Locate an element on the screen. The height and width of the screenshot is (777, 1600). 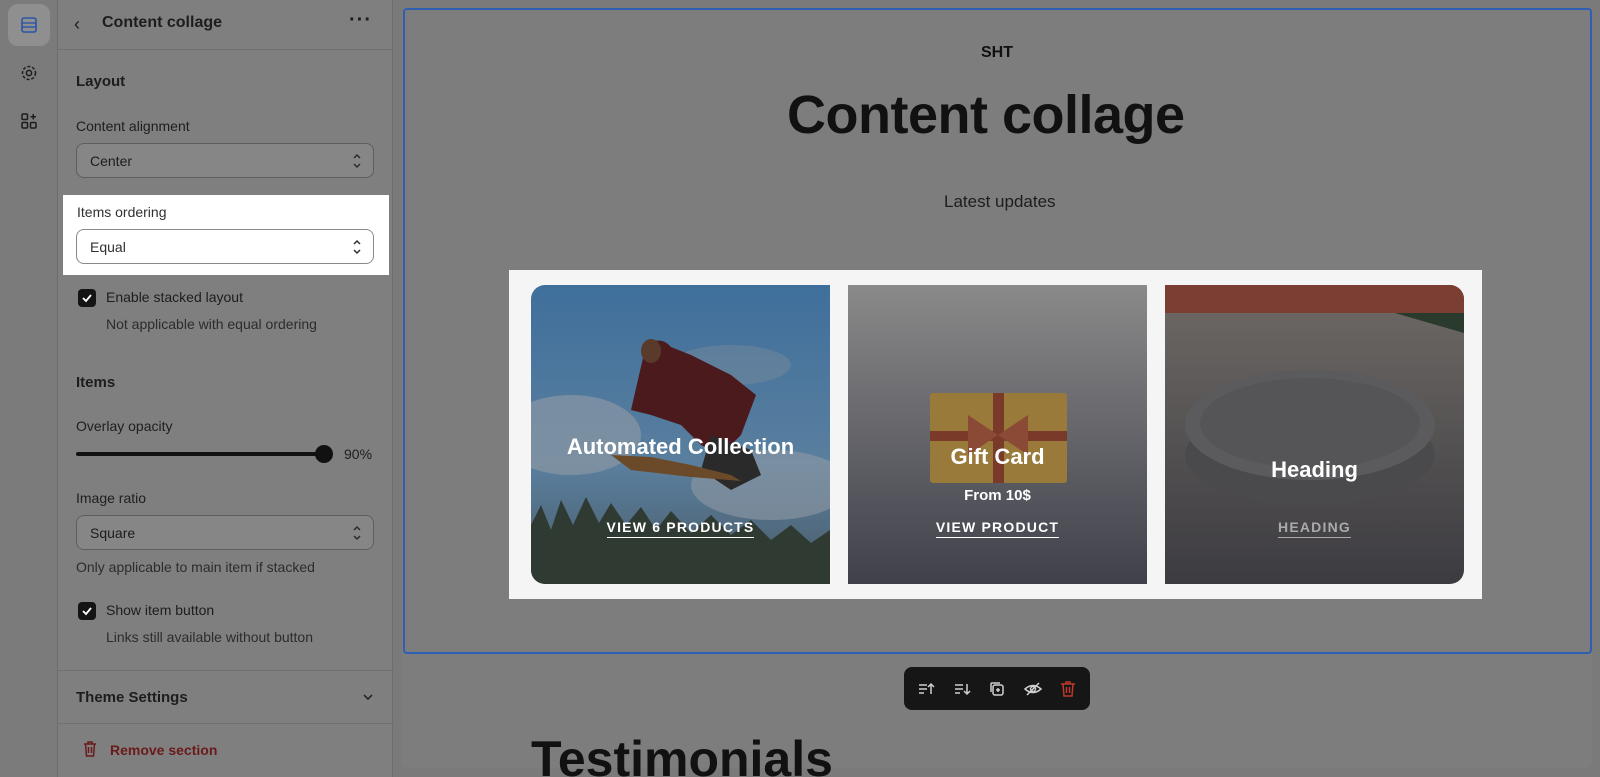
move-down-icon is located at coordinates (962, 689).